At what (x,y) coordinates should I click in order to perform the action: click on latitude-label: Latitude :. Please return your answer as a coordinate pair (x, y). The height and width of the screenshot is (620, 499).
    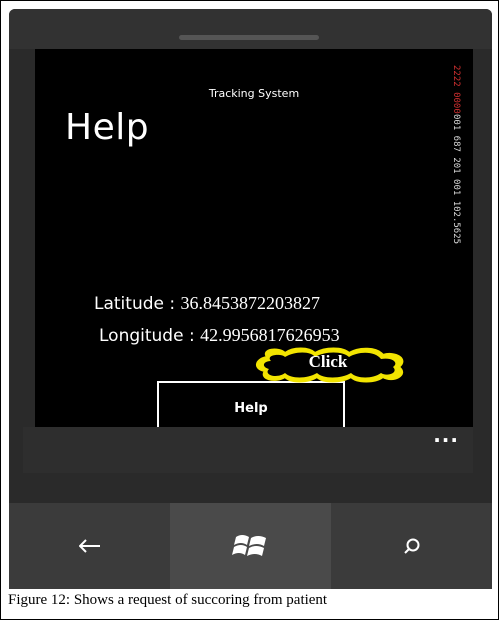
    Looking at the image, I should click on (135, 304).